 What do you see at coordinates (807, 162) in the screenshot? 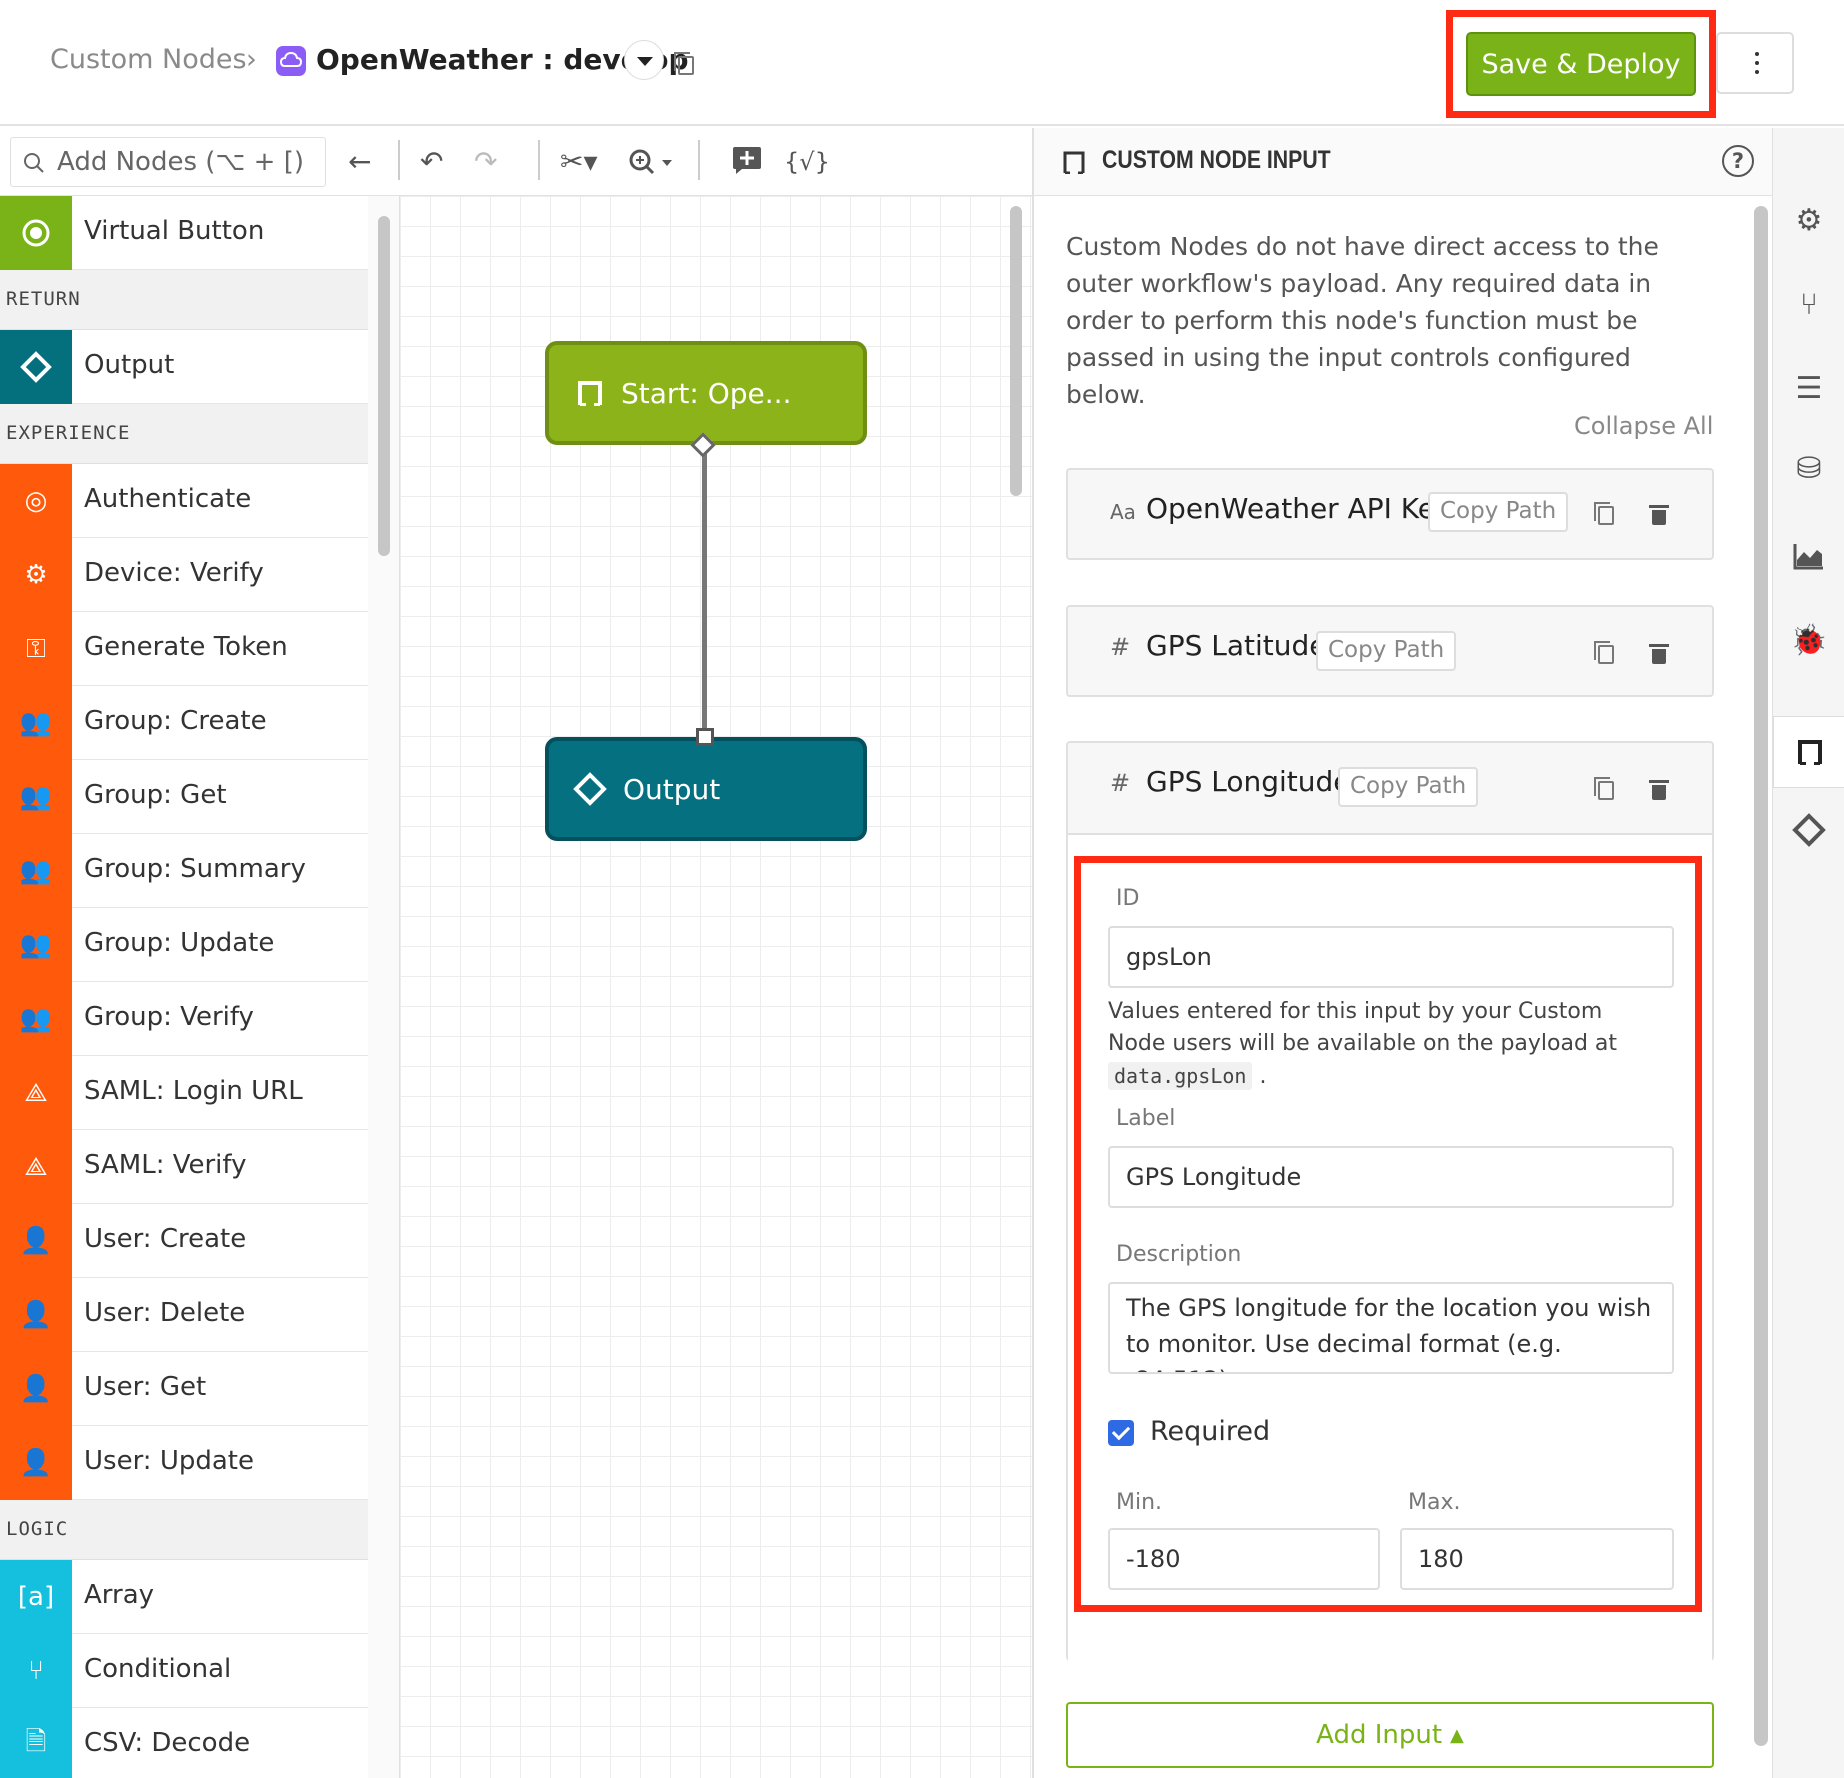
I see `json-template-icon: {√}` at bounding box center [807, 162].